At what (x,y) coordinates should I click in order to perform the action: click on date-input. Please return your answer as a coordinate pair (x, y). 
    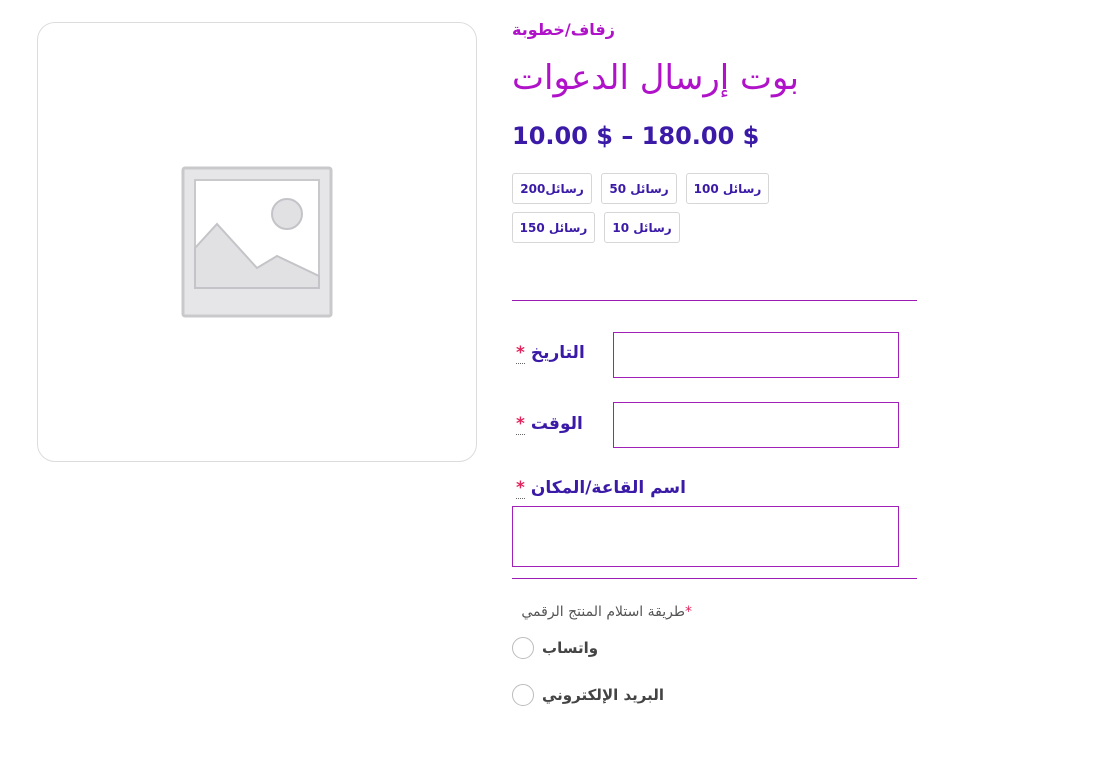
    Looking at the image, I should click on (756, 355).